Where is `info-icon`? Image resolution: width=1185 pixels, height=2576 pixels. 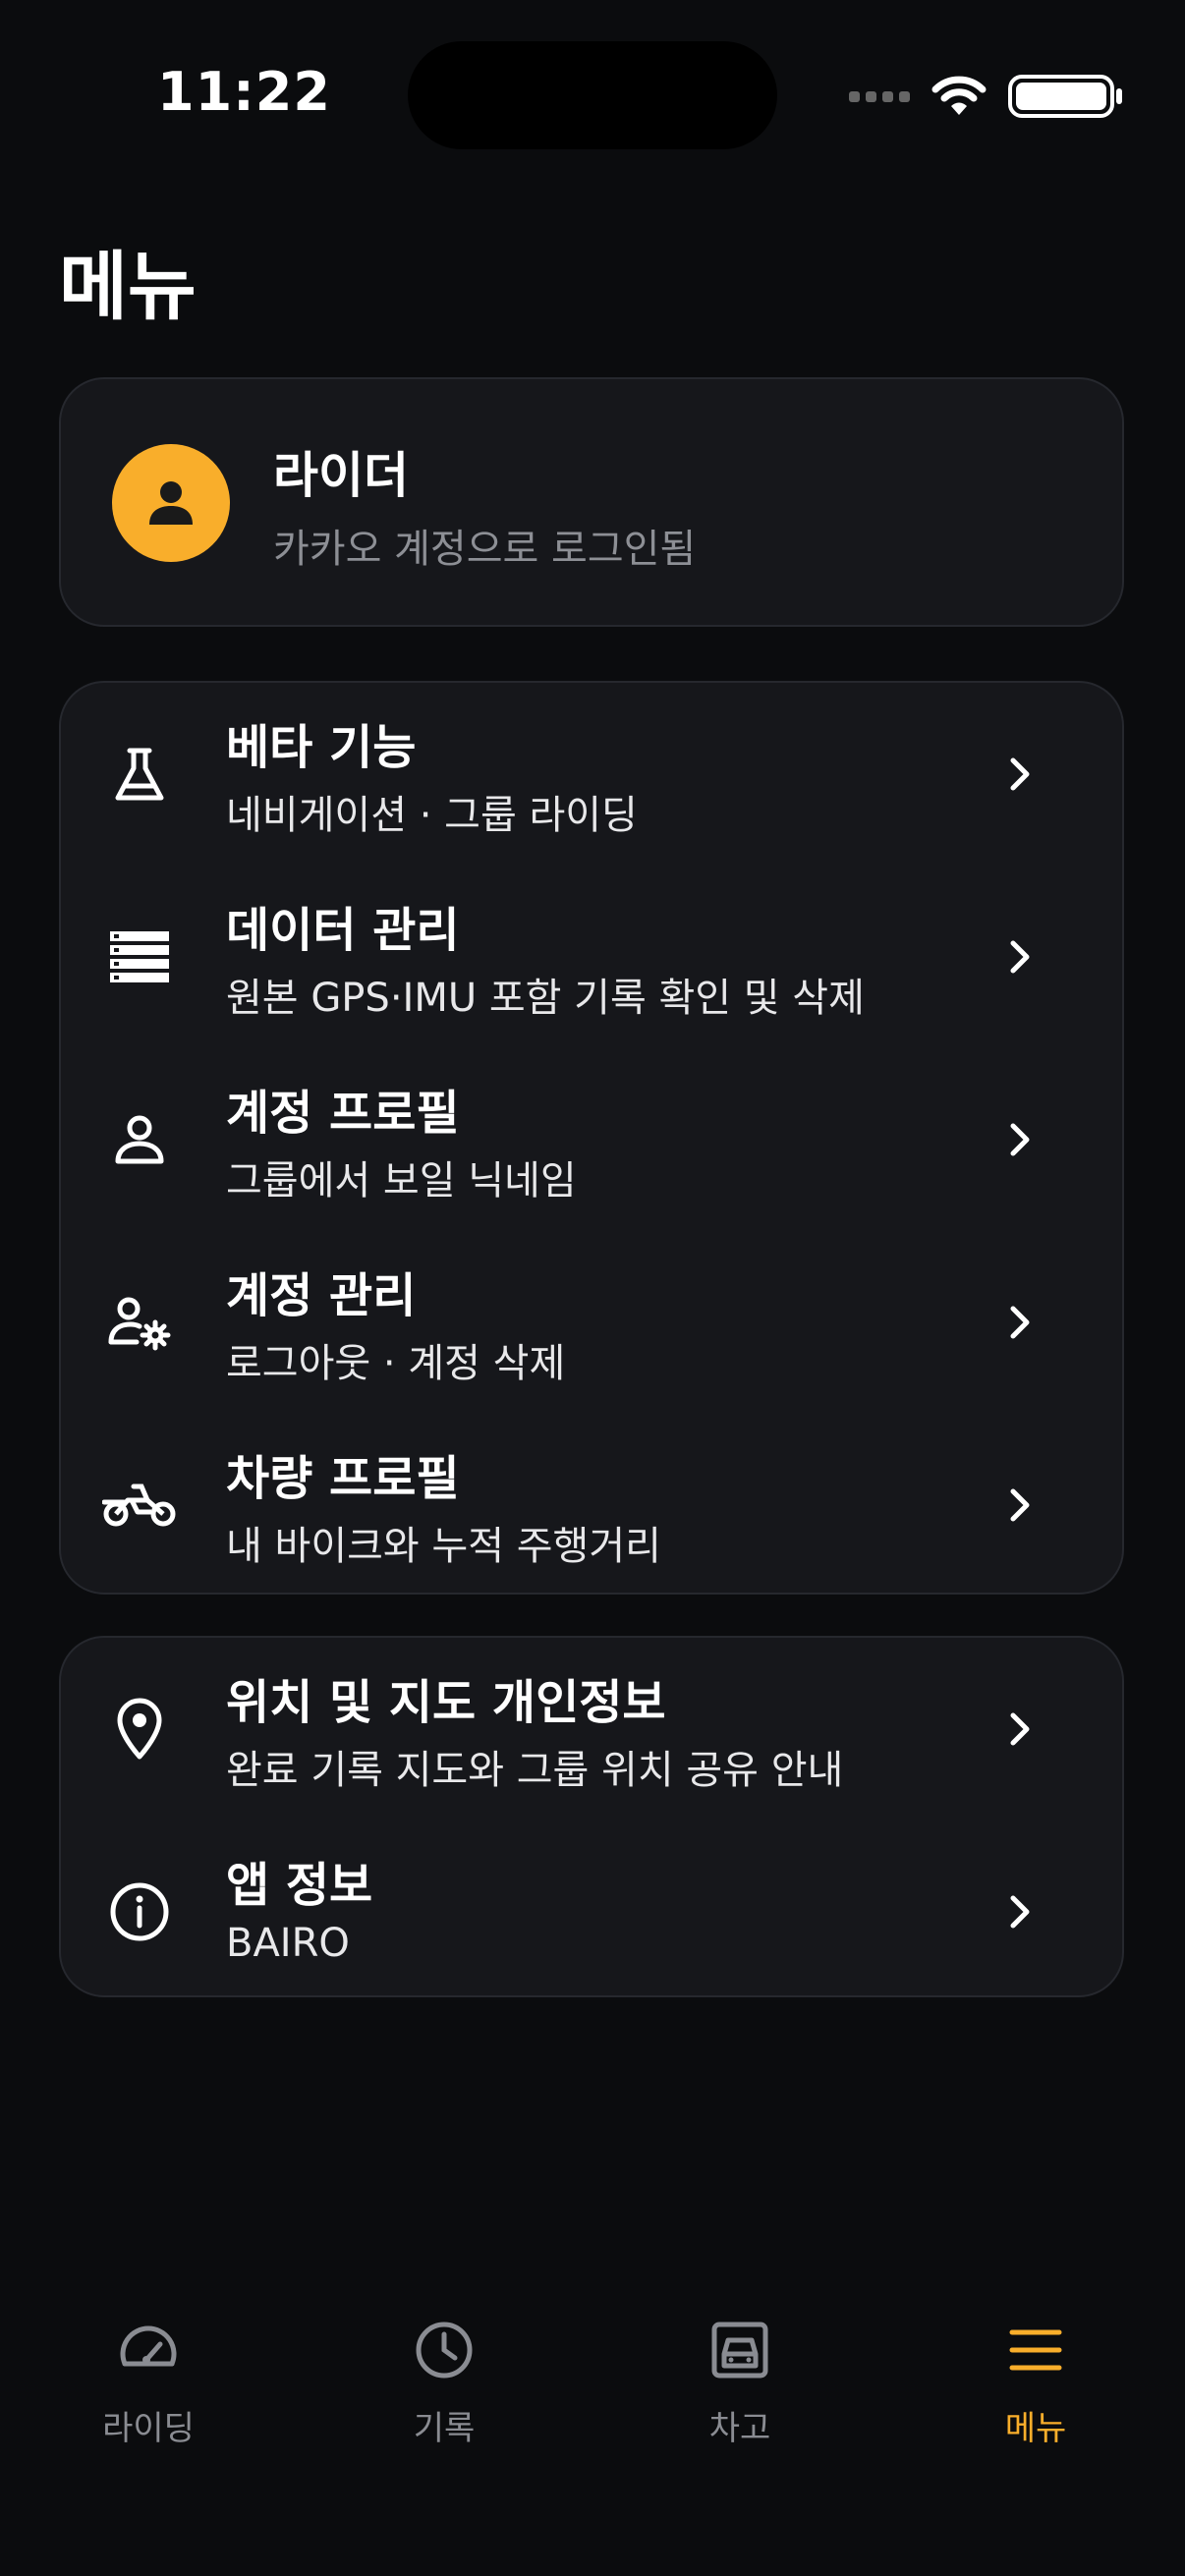 info-icon is located at coordinates (139, 1912).